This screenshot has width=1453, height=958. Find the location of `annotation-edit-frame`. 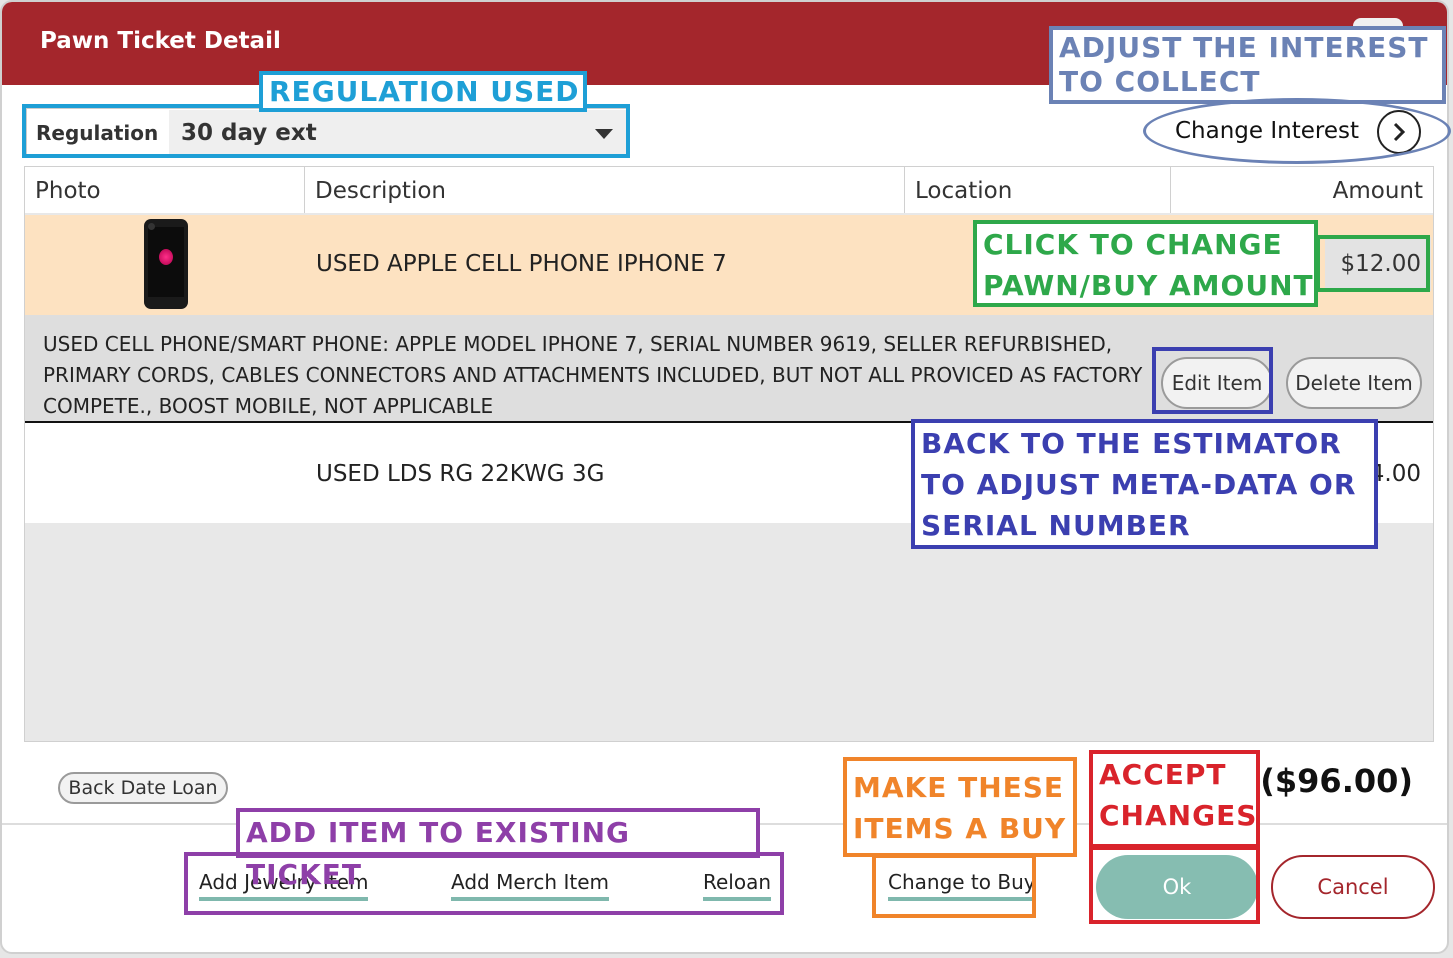

annotation-edit-frame is located at coordinates (1212, 380).